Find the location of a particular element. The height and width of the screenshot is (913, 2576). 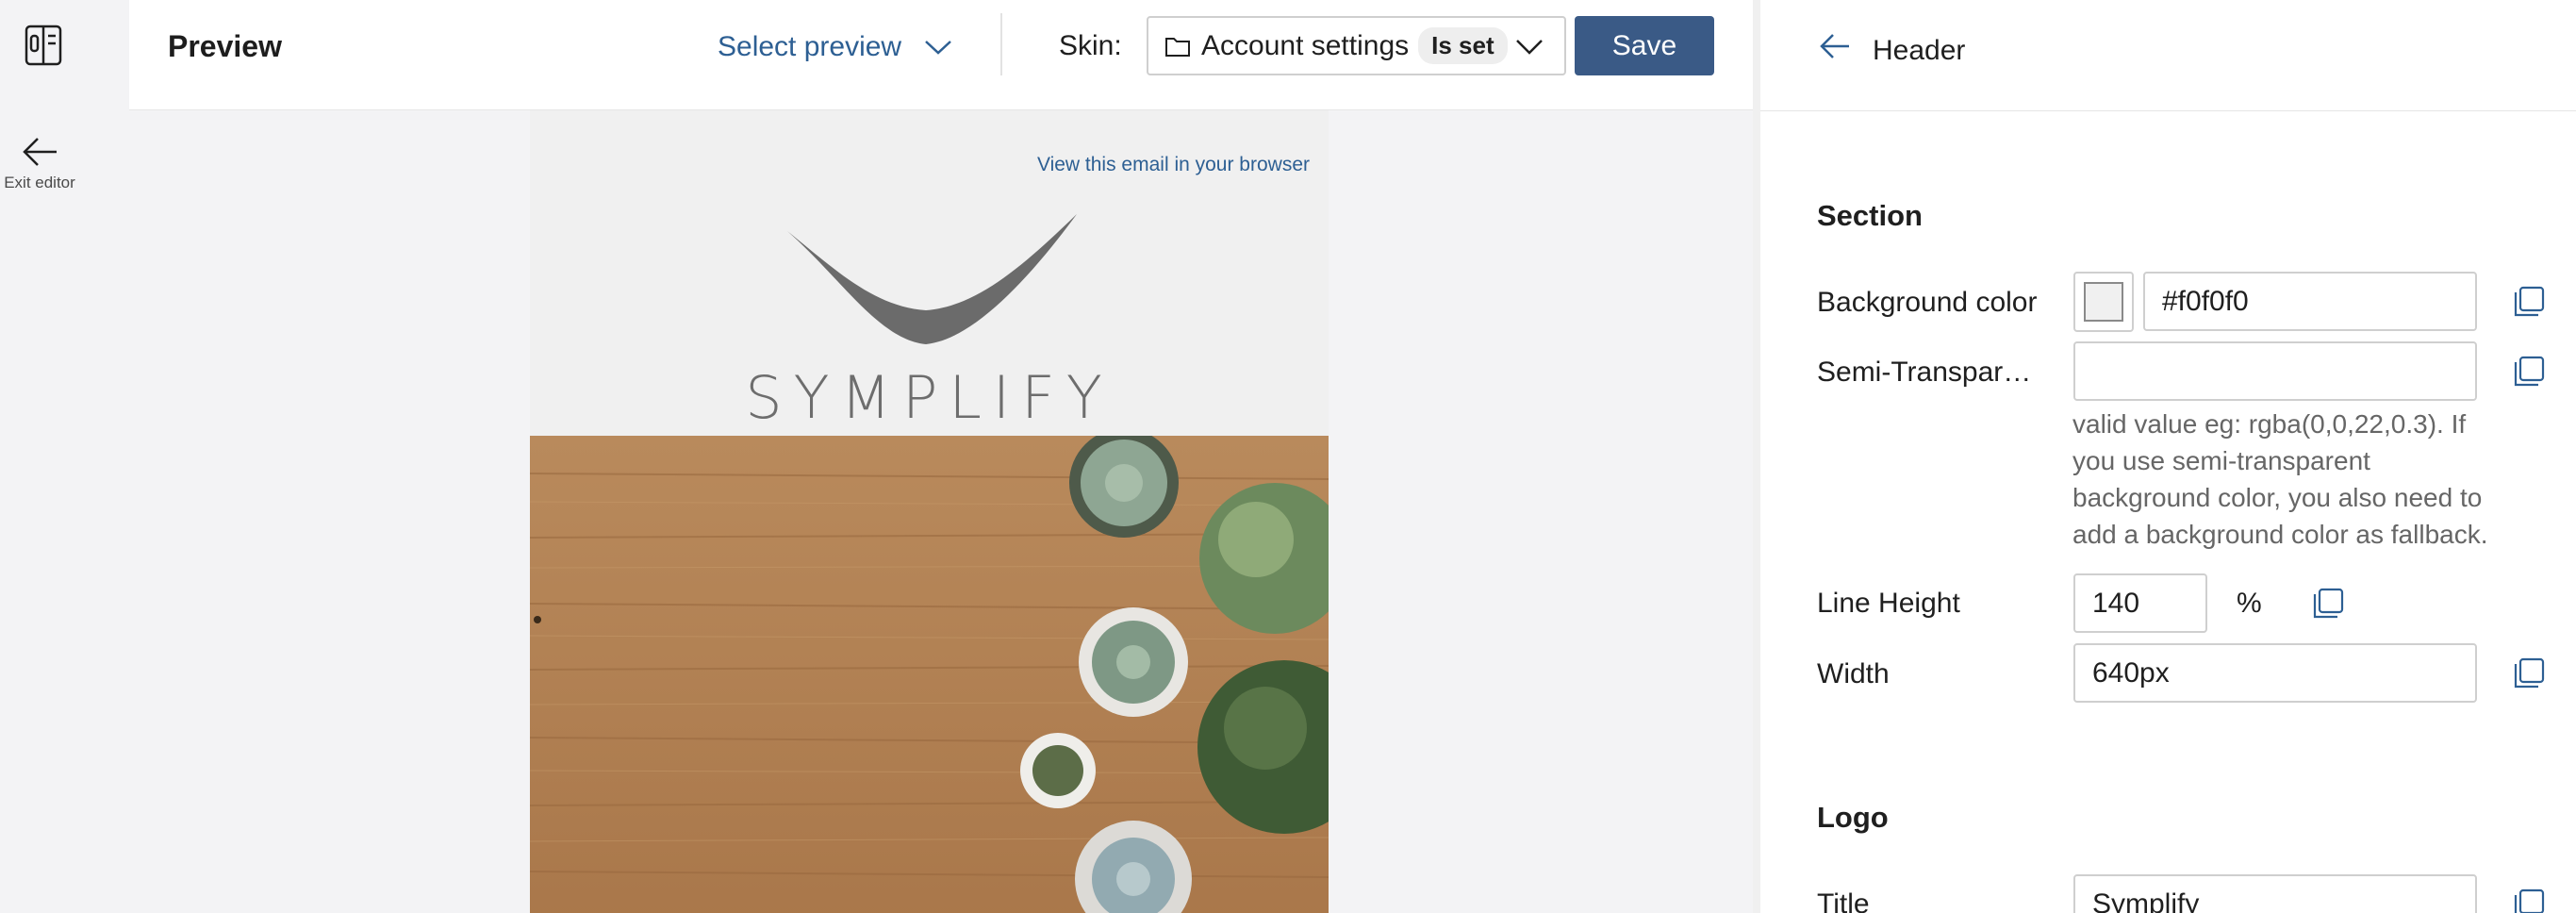

back-button is located at coordinates (1835, 49).